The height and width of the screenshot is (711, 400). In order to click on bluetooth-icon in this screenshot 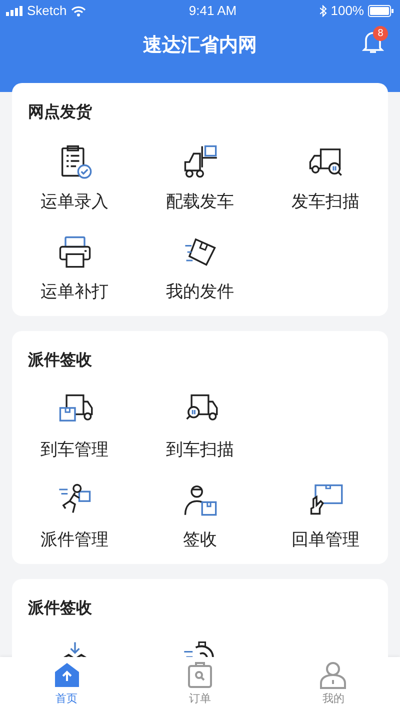, I will do `click(323, 11)`.